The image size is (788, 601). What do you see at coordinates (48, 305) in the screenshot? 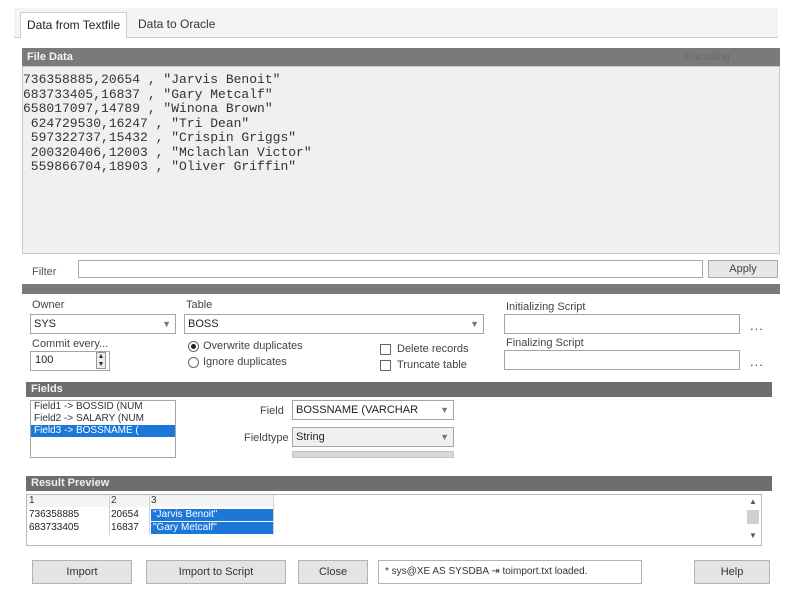
I see `owner-label: Owner` at bounding box center [48, 305].